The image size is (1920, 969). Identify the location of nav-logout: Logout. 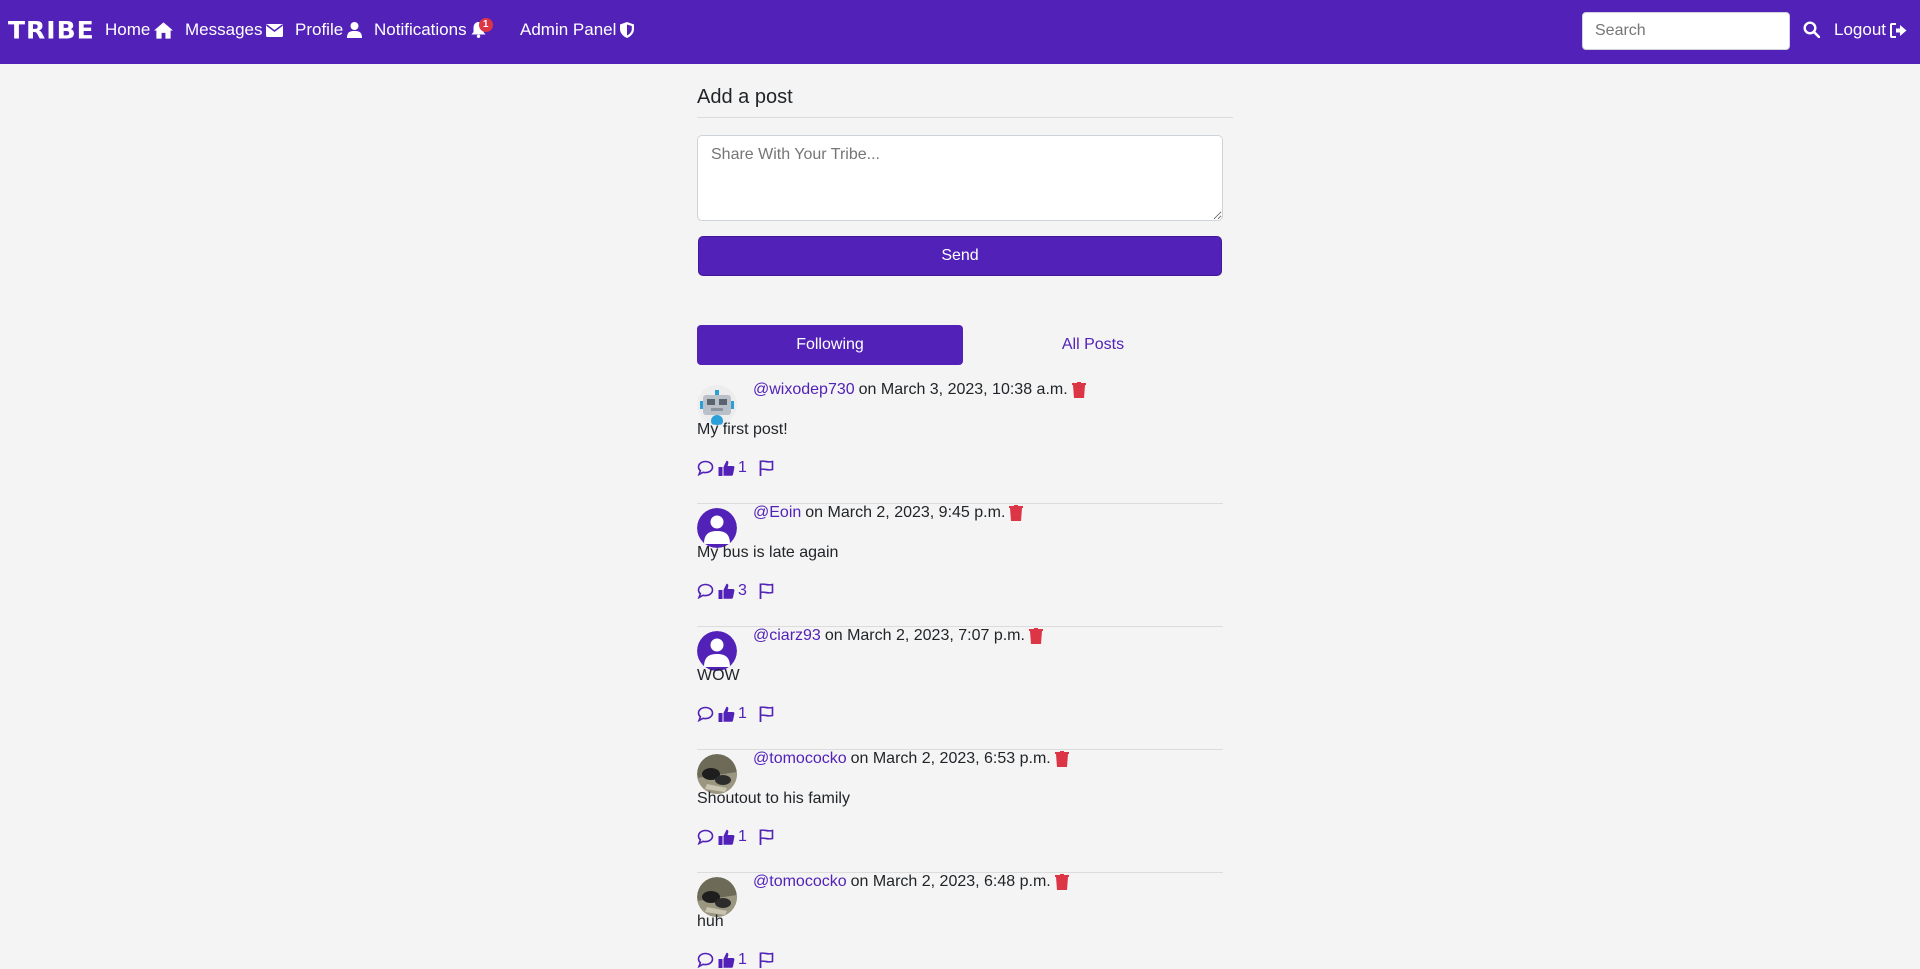
(1870, 30).